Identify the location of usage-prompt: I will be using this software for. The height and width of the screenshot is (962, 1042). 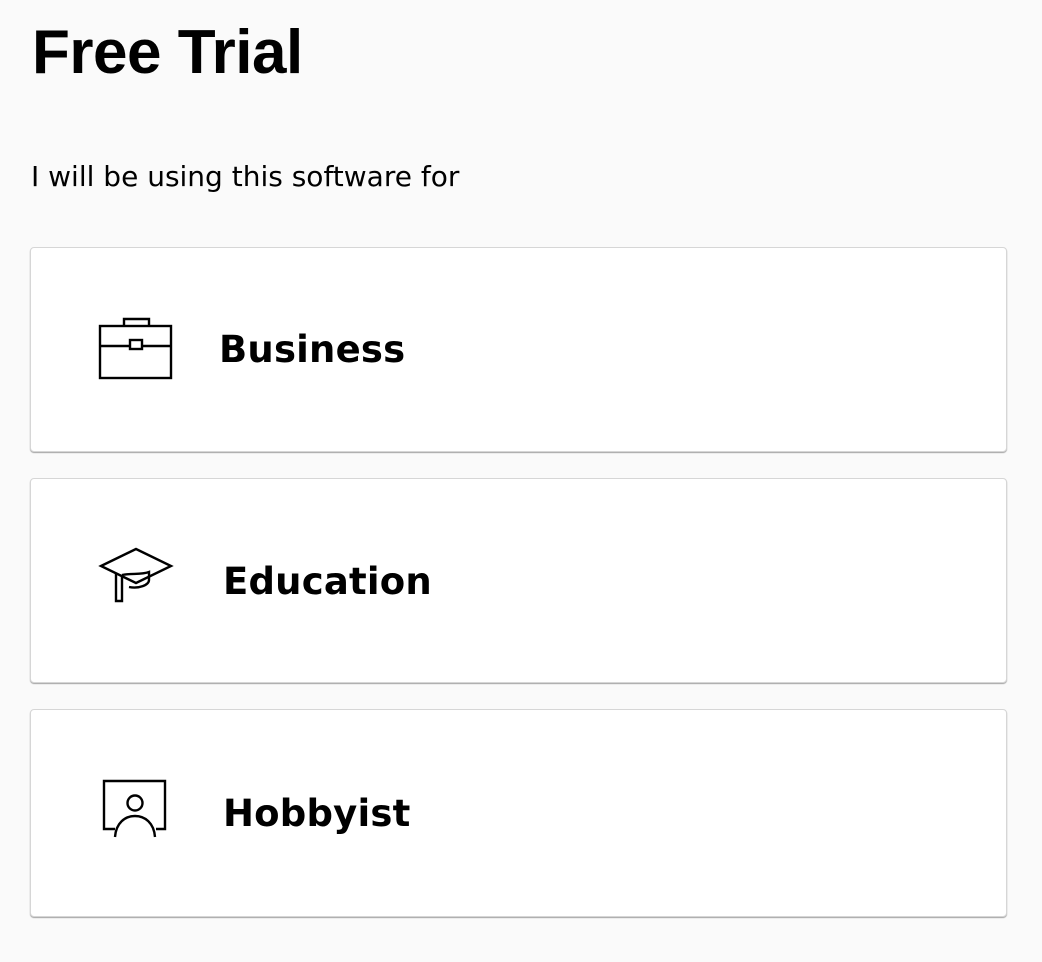
(245, 176).